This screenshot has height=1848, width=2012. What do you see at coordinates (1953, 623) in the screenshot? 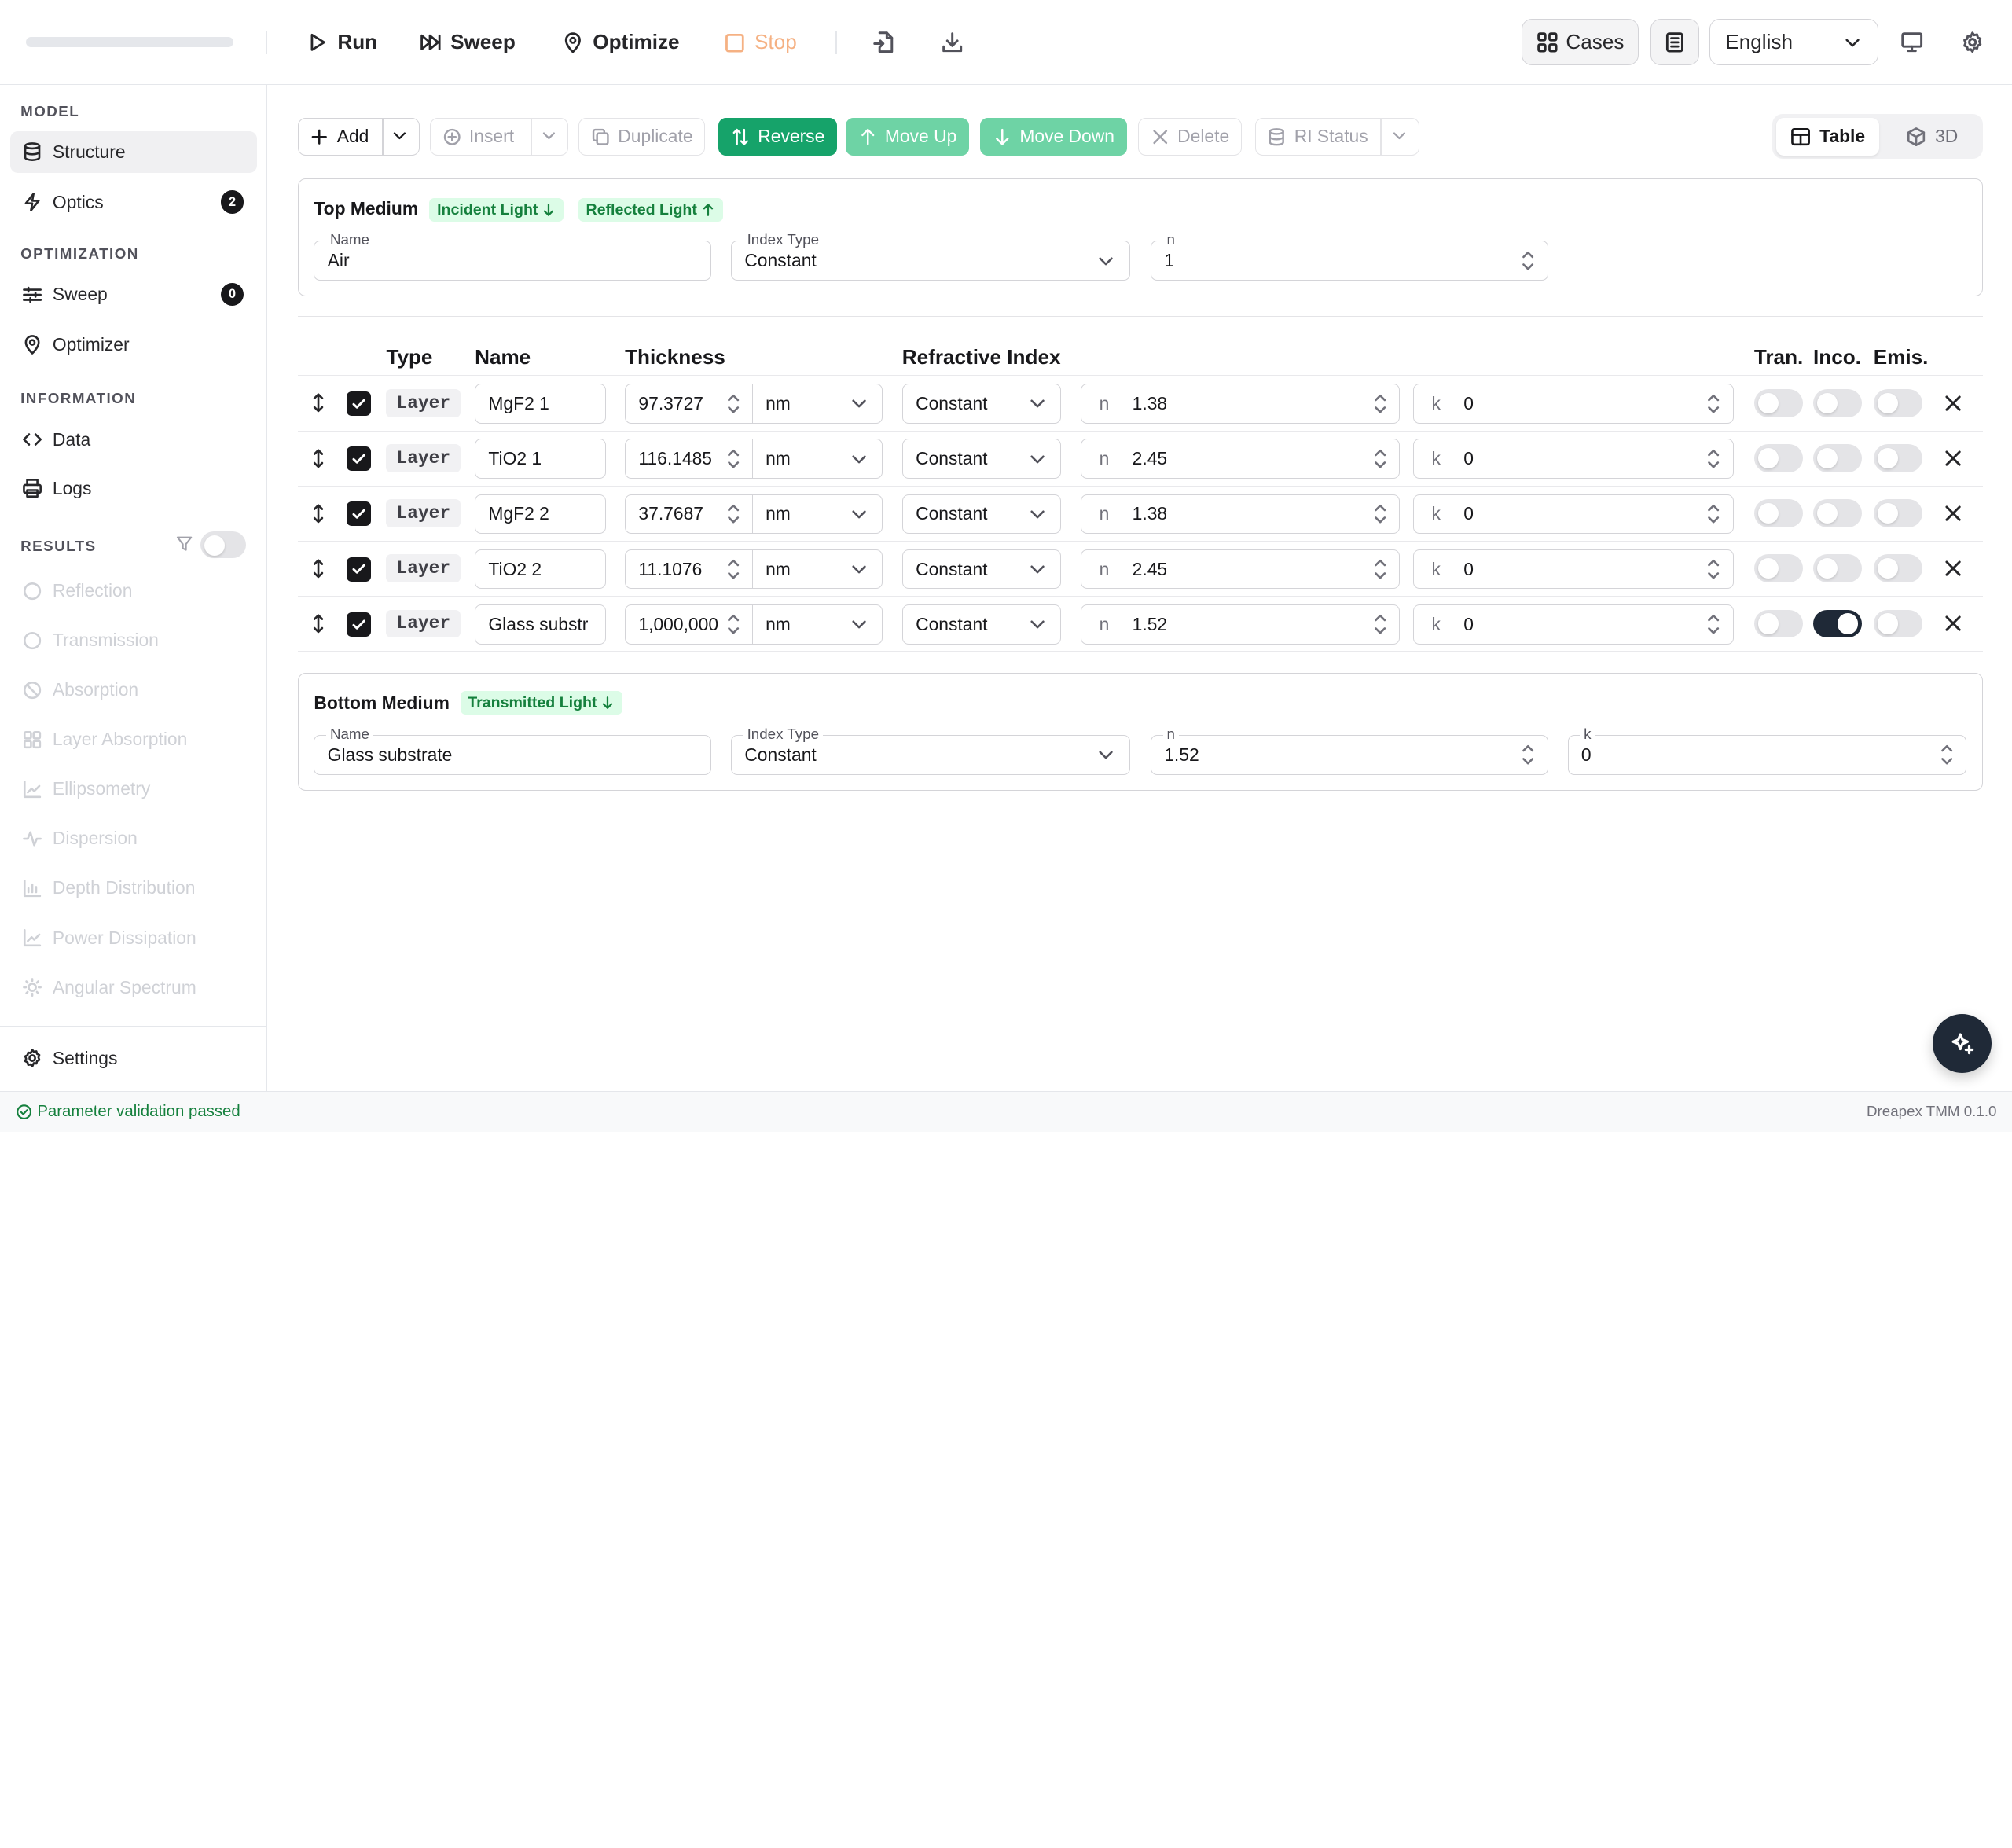
I see `close-icon` at bounding box center [1953, 623].